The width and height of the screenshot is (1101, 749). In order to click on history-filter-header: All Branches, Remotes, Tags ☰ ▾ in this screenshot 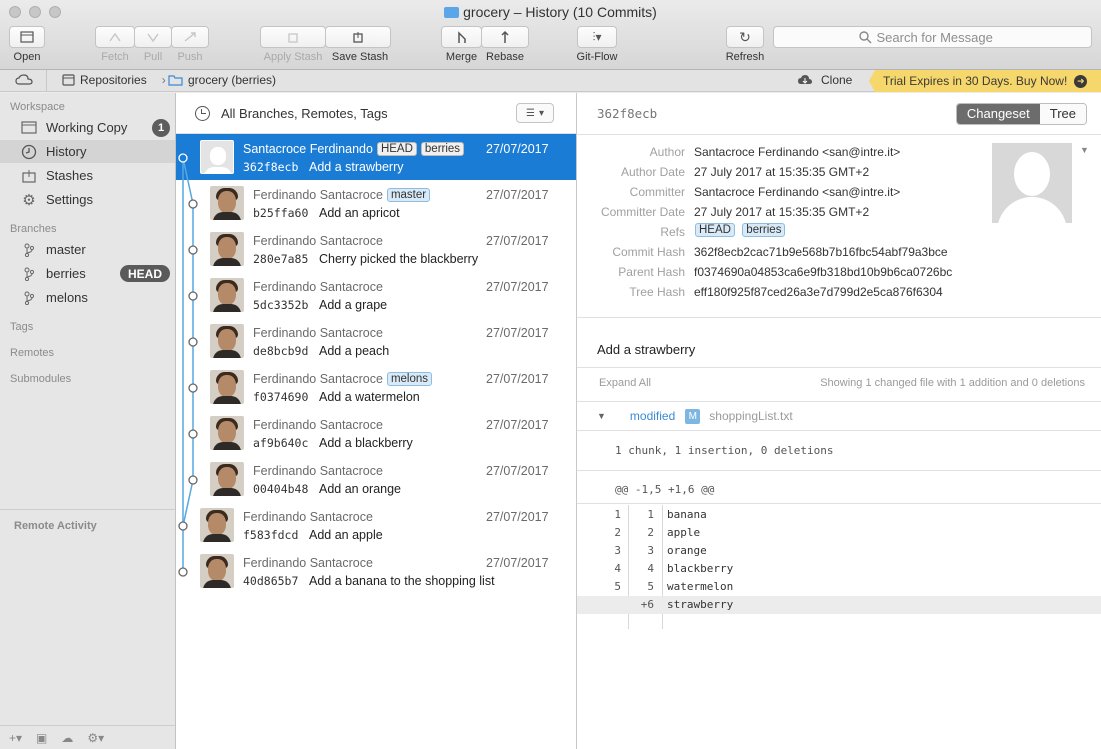, I will do `click(376, 113)`.